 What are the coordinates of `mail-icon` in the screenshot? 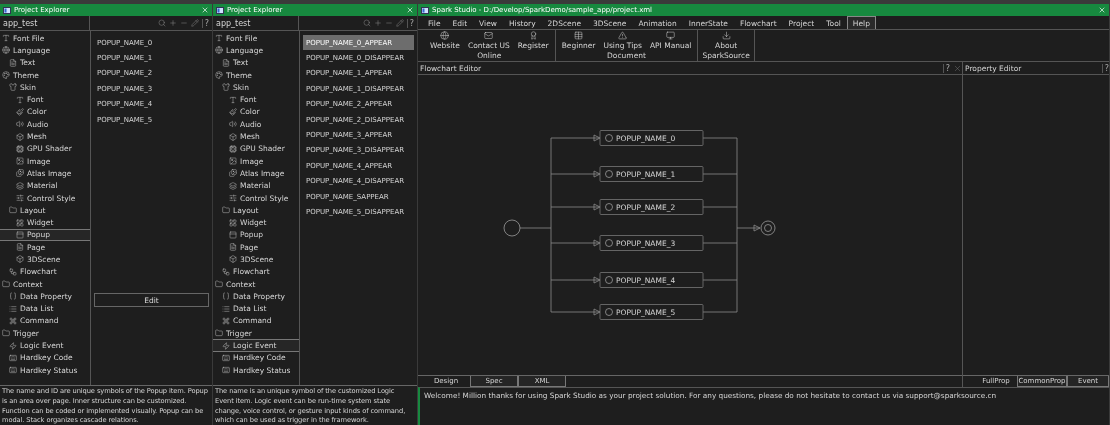 It's located at (489, 35).